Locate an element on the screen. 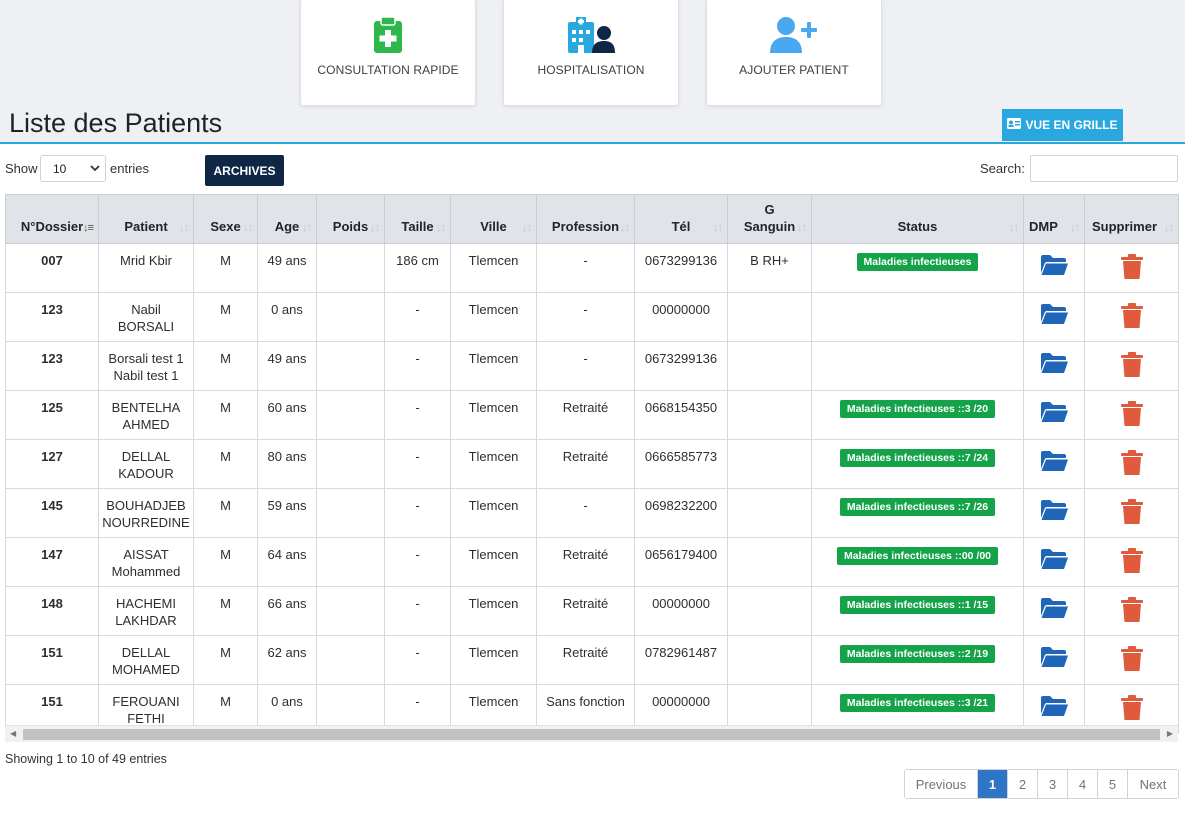  header-poids: Poids ↓↑ is located at coordinates (350, 219).